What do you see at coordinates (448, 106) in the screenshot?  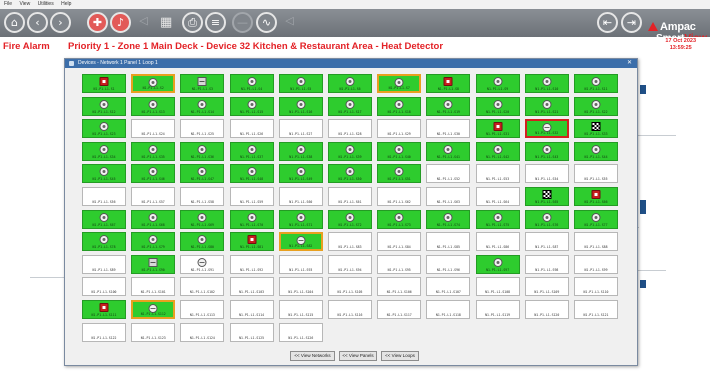 I see `device-tile: N1.P1.L1.S19` at bounding box center [448, 106].